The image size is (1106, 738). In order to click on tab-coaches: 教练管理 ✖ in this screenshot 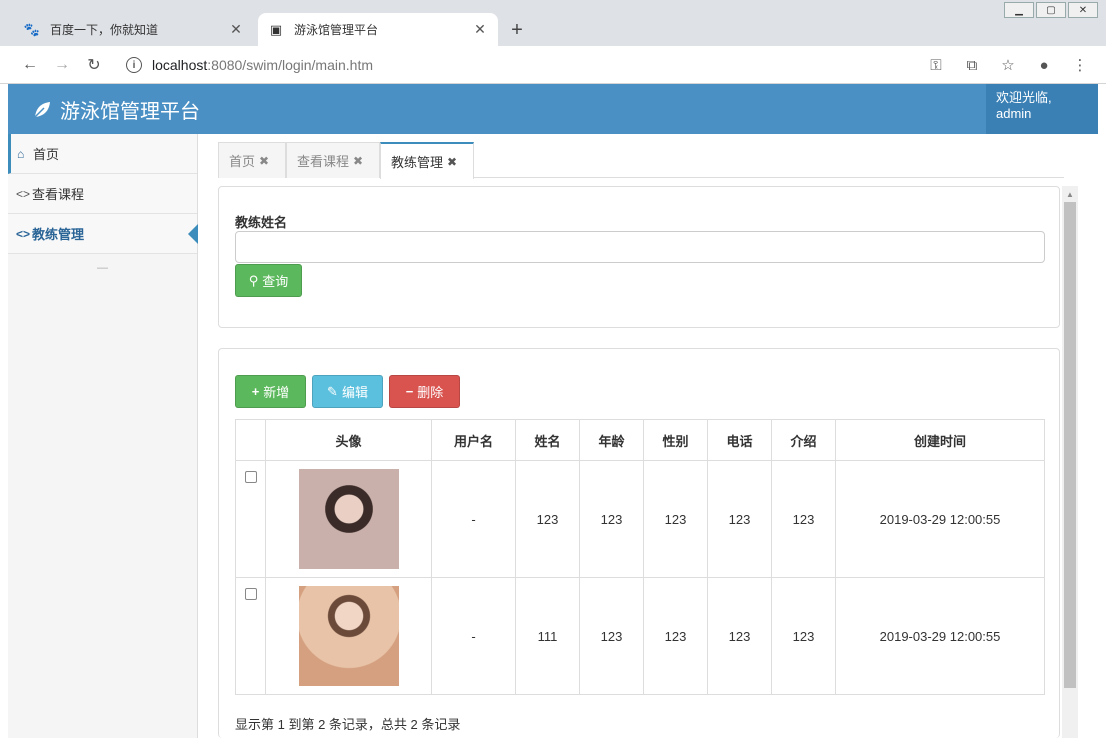, I will do `click(427, 160)`.